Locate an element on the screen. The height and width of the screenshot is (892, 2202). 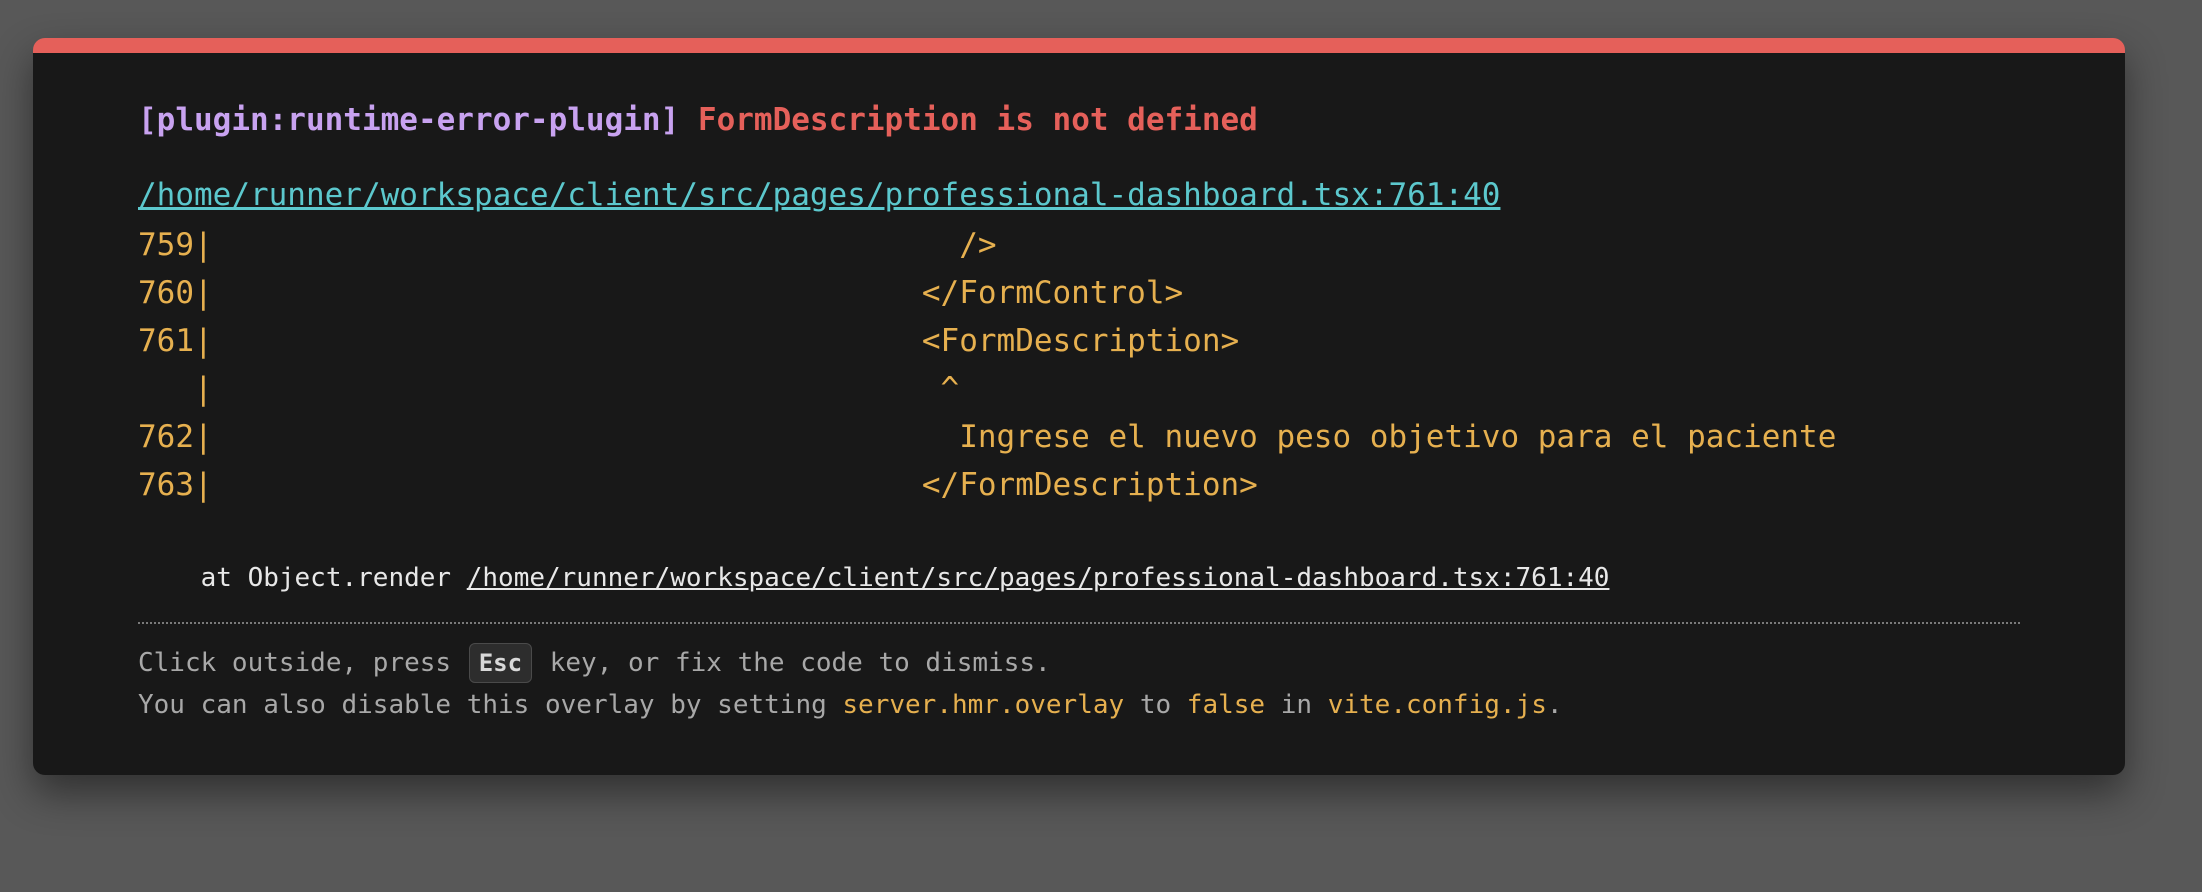
stack-prefix: at Object.render is located at coordinates (302, 578).